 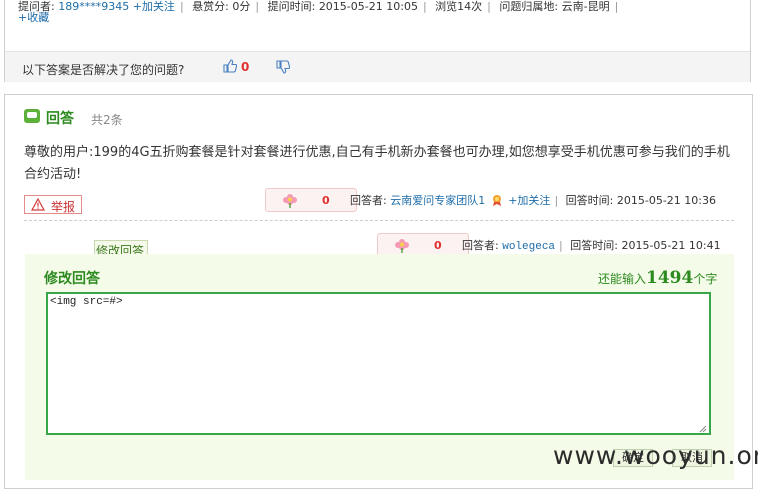 What do you see at coordinates (702, 428) in the screenshot?
I see `resize-grip-icon` at bounding box center [702, 428].